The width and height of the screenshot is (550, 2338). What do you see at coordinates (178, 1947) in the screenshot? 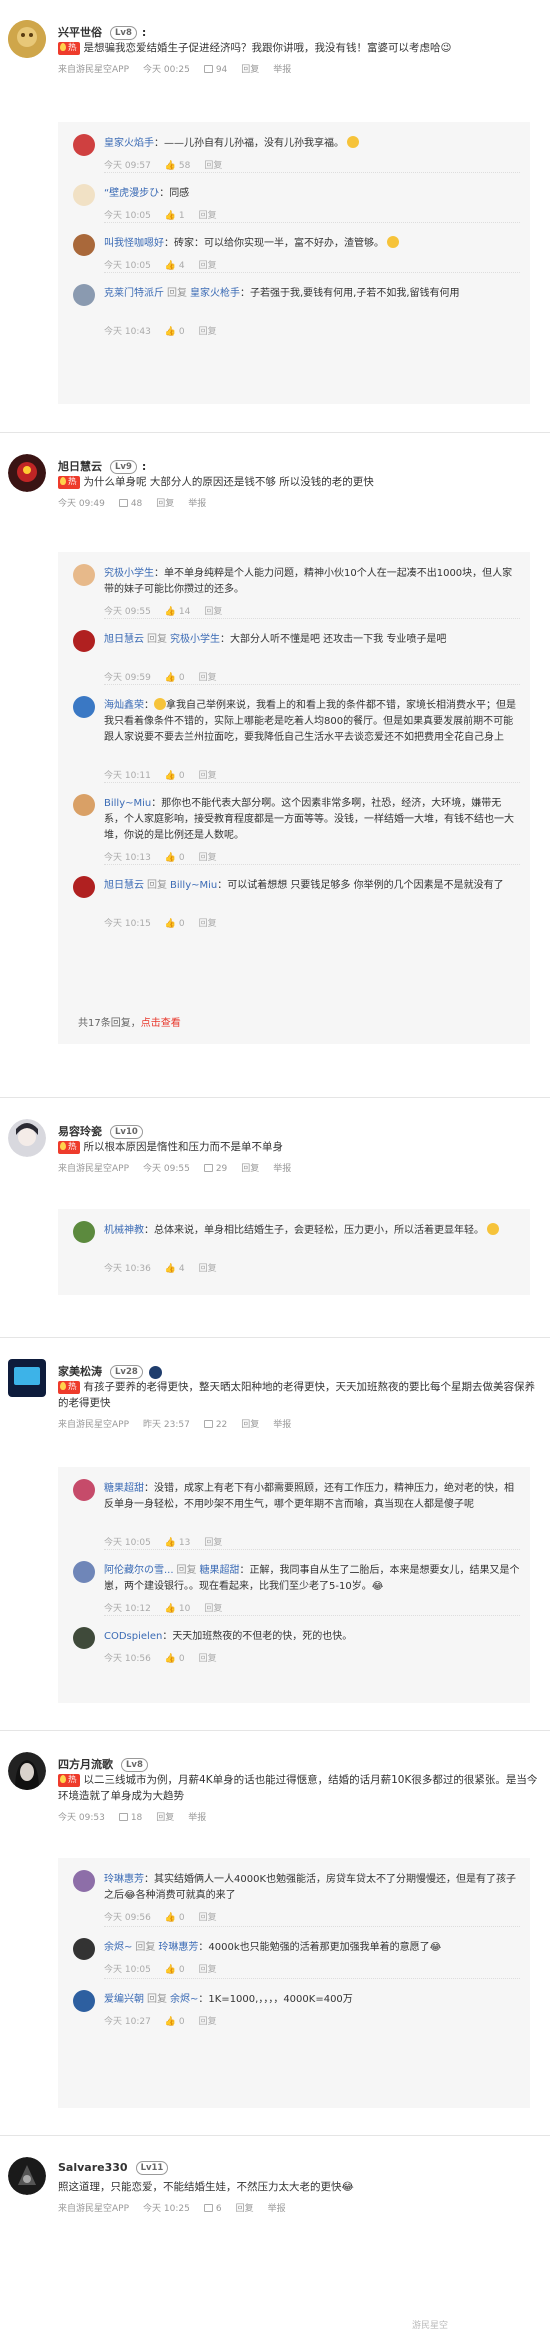
I see `reply-target: 玲琳惠芳` at bounding box center [178, 1947].